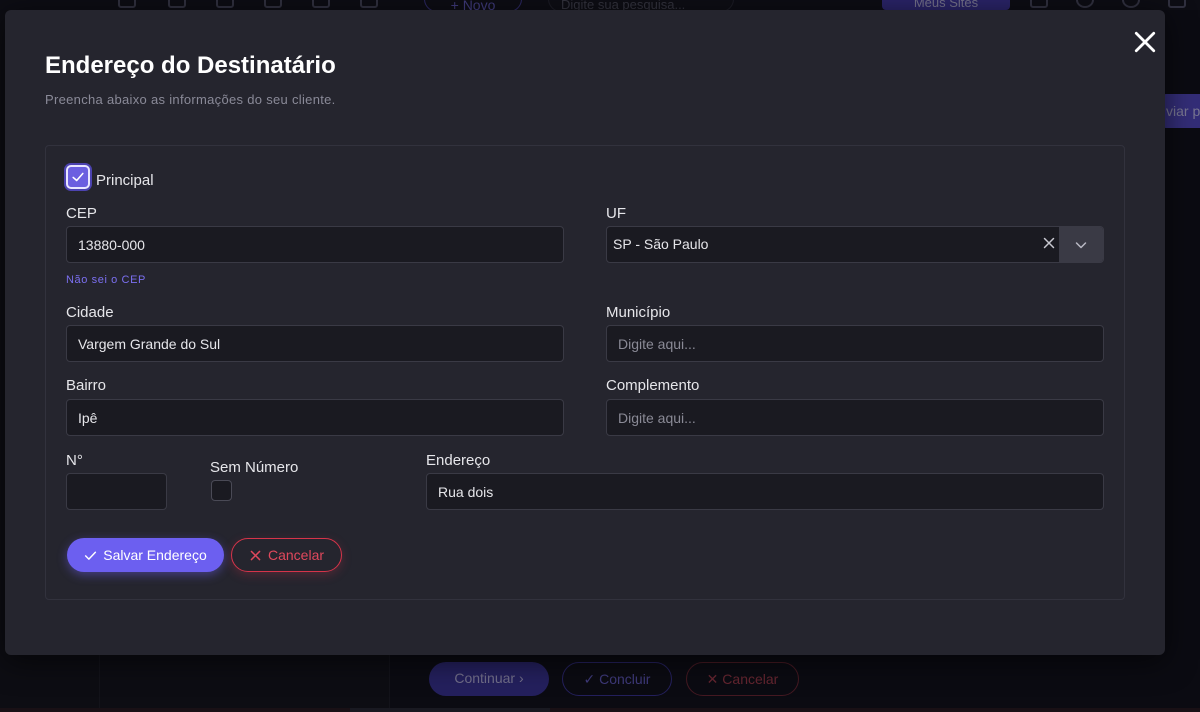  What do you see at coordinates (221, 490) in the screenshot?
I see `sem-numero-checkbox` at bounding box center [221, 490].